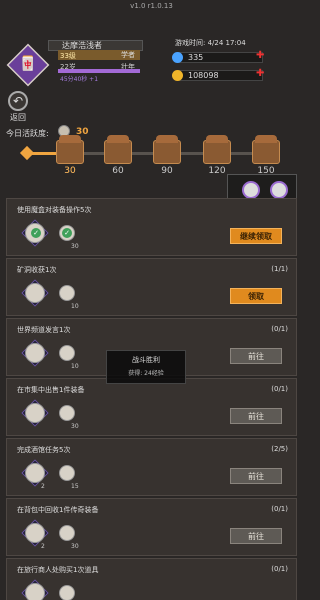 This screenshot has width=320, height=600. I want to click on milestone-value-2: 60, so click(118, 171).